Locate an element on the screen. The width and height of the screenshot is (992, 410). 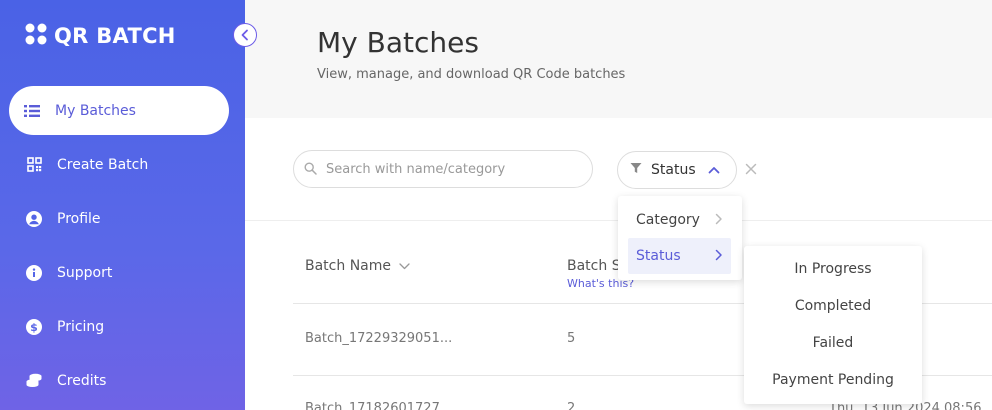
status-filter-button: Status is located at coordinates (677, 170).